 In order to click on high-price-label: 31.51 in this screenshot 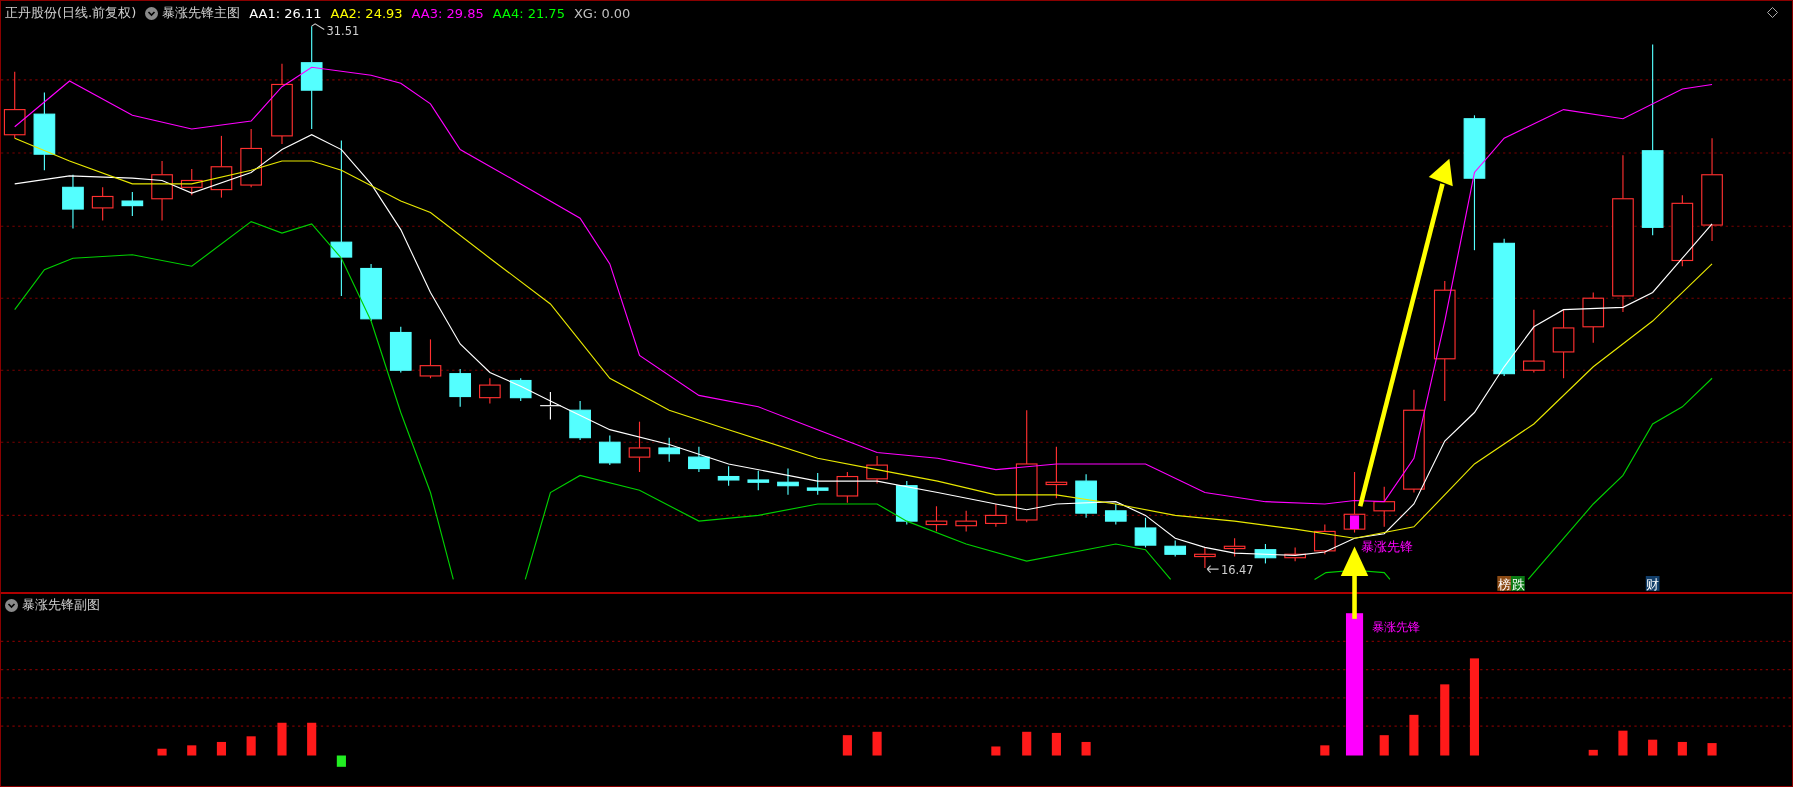, I will do `click(343, 31)`.